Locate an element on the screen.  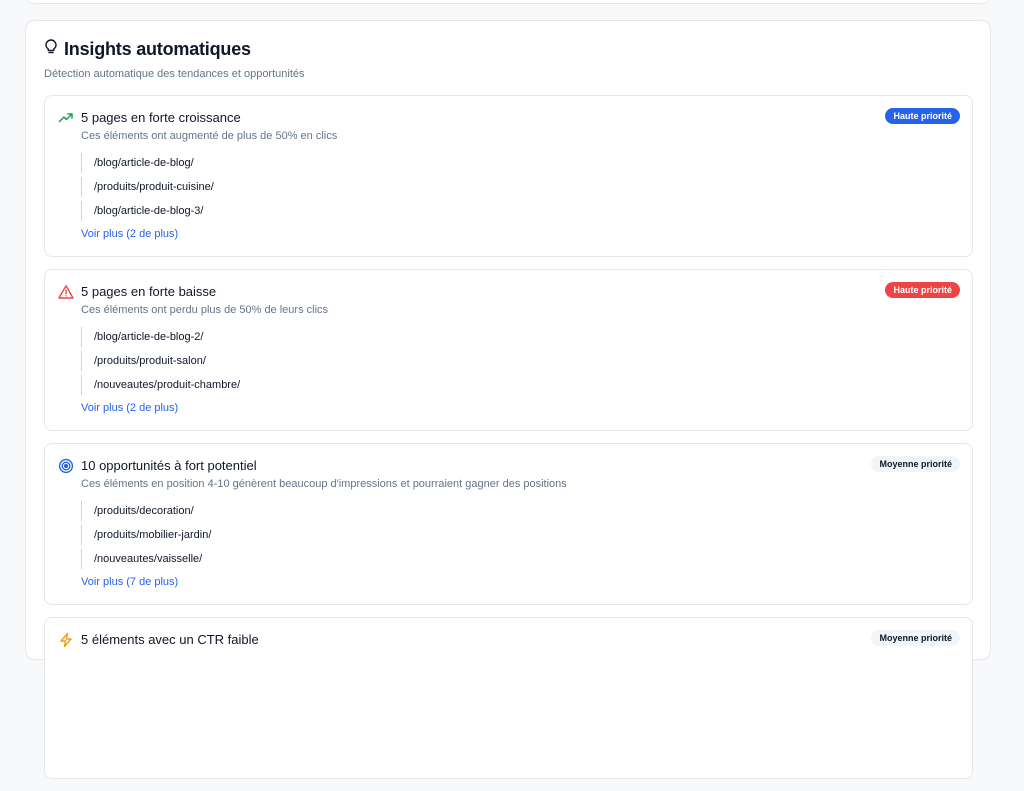
list-item: /blog/article-de-blog/ is located at coordinates (147, 163).